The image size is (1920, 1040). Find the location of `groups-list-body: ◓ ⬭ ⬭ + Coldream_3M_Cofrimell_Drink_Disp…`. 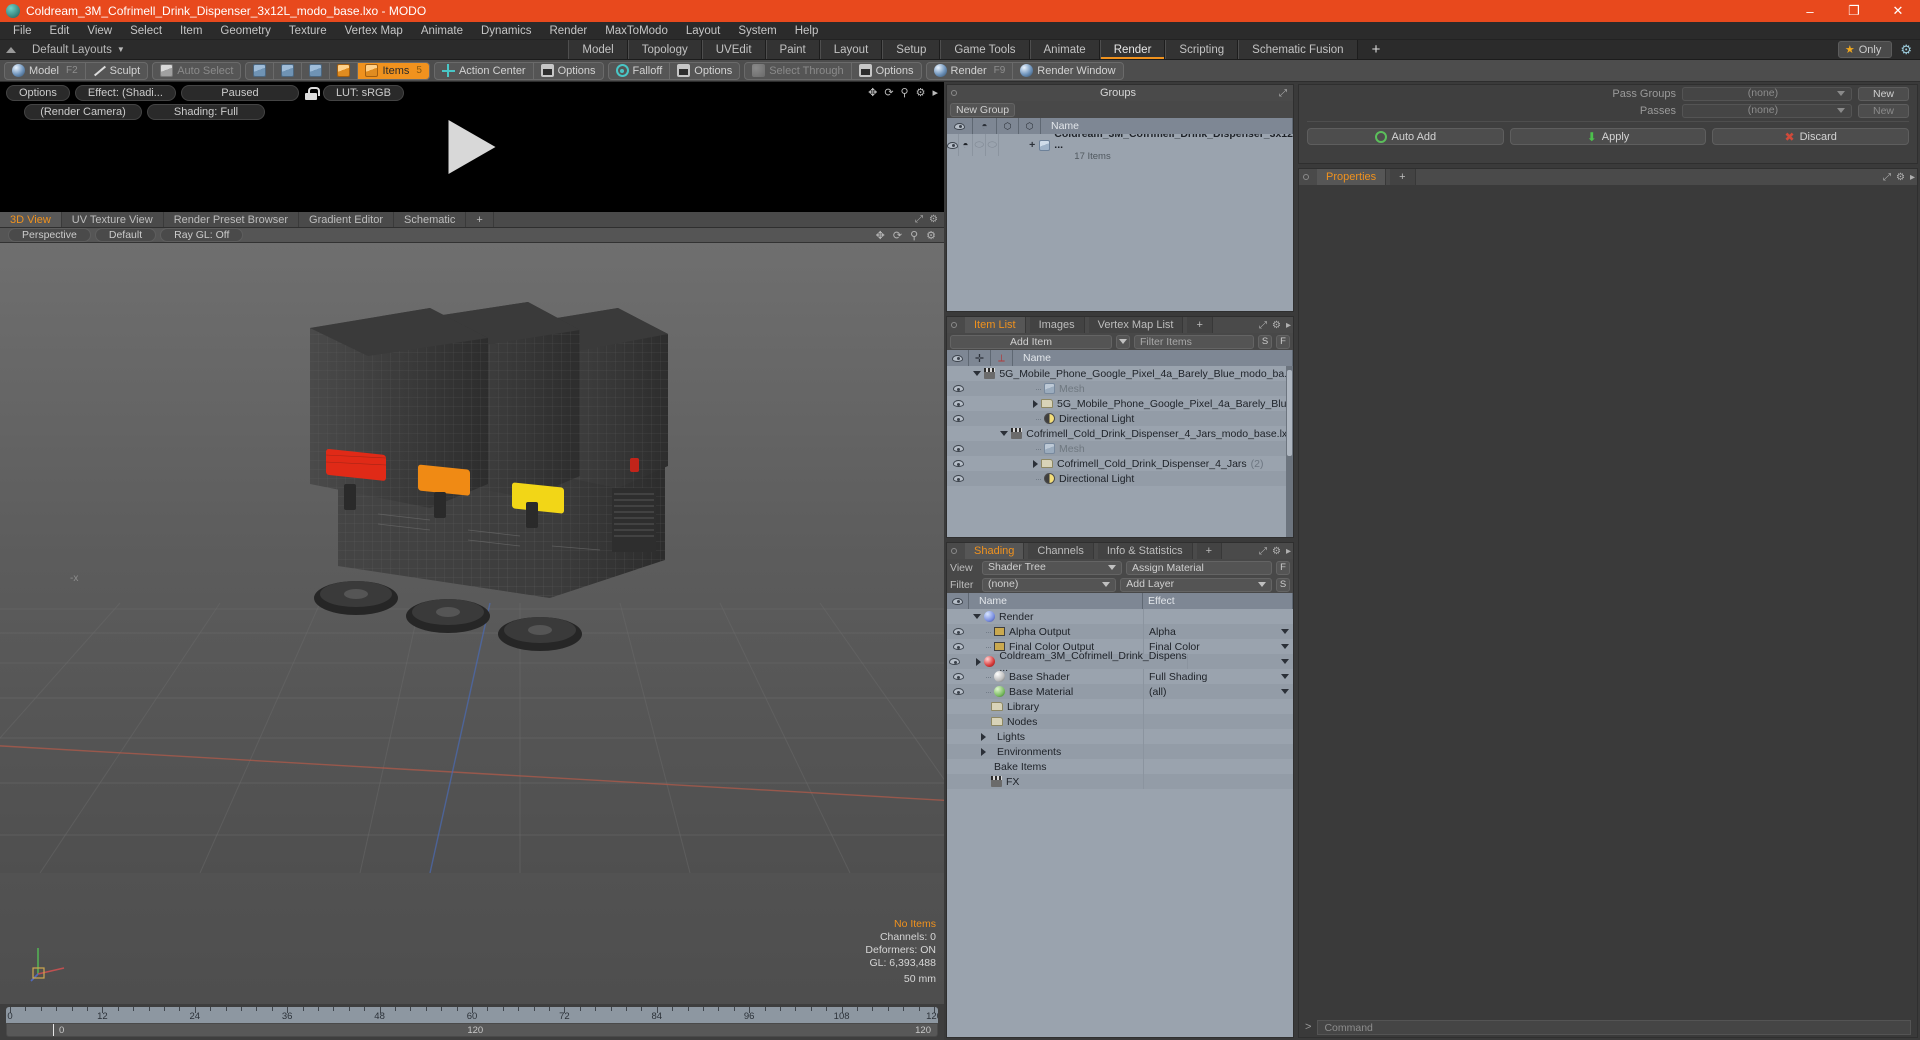

groups-list-body: ◓ ⬭ ⬭ + Coldream_3M_Cofrimell_Drink_Disp… is located at coordinates (1120, 222).